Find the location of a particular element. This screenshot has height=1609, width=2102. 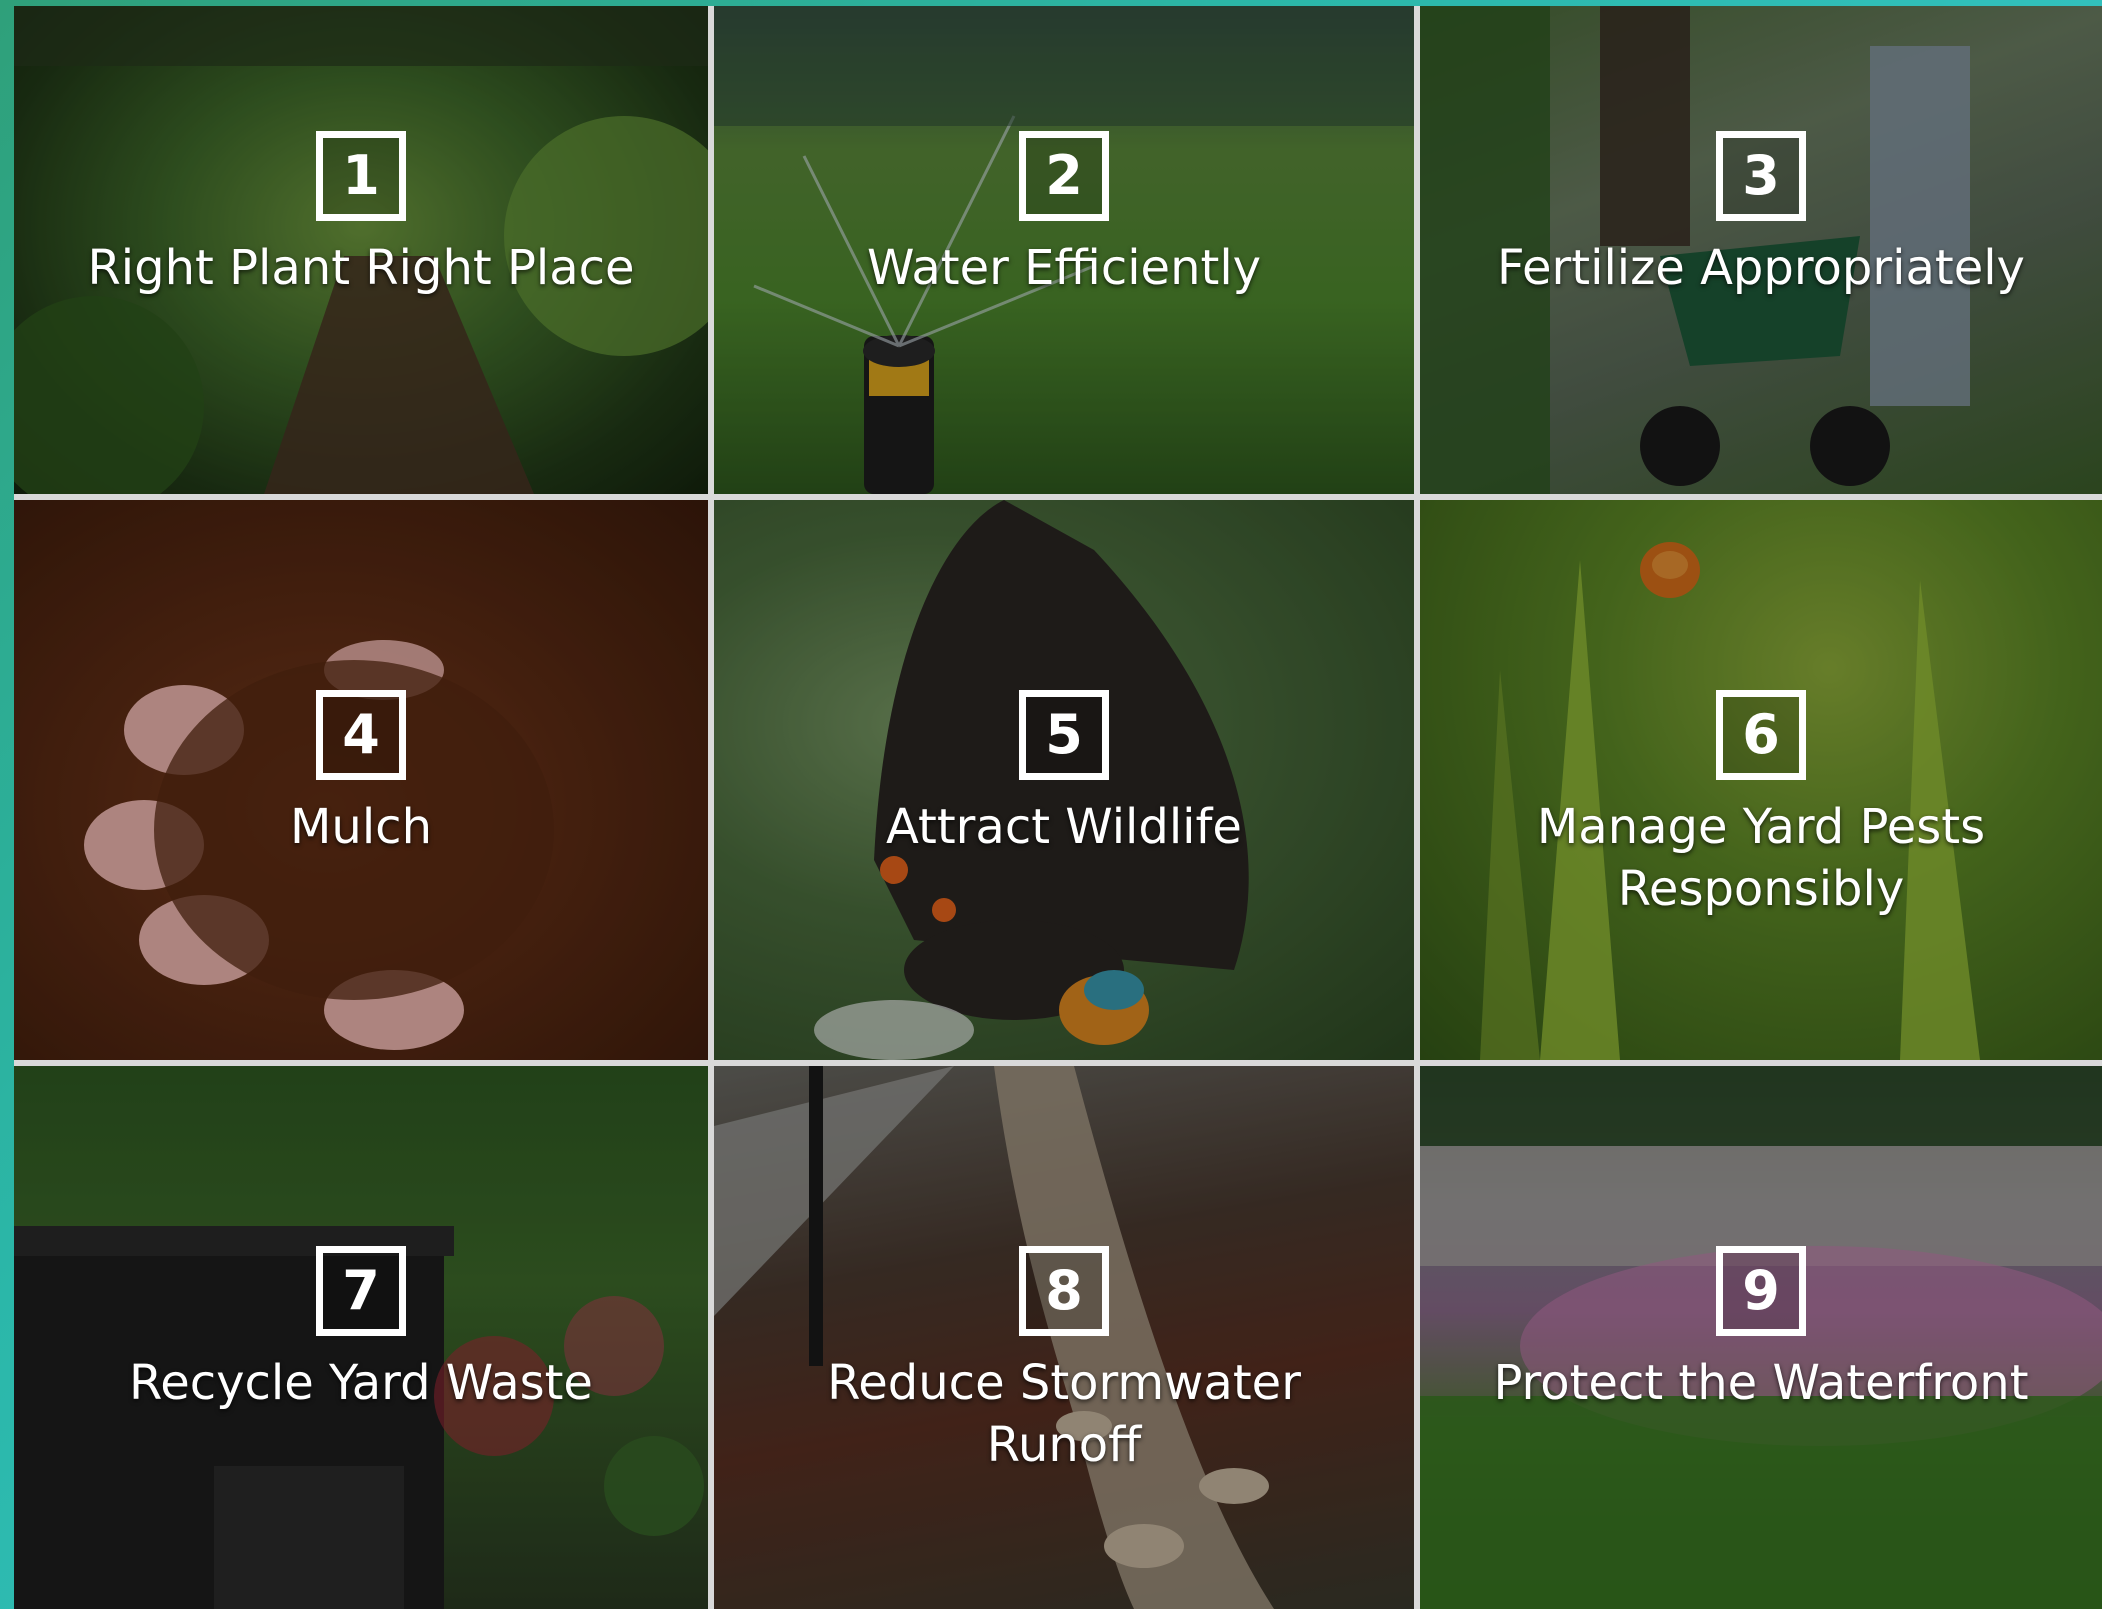

principle-tile-4: 4 Mulch is located at coordinates (361, 780).